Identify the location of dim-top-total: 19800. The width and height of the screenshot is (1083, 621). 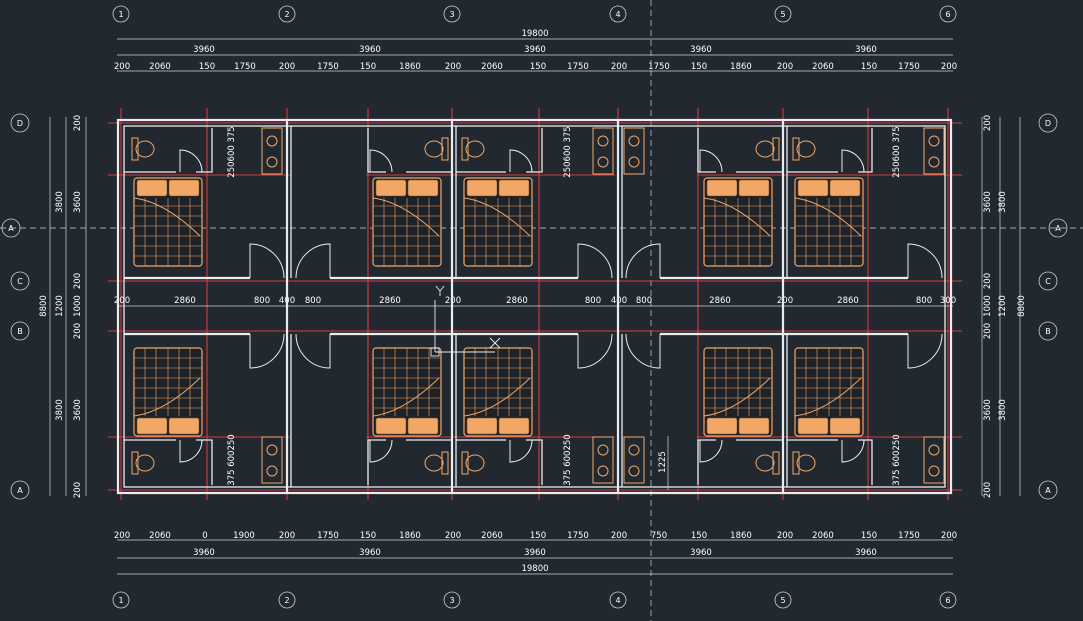
(534, 34).